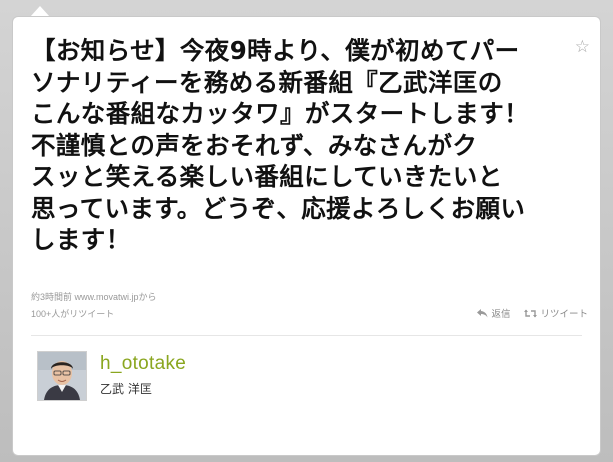  I want to click on source-suffix: から, so click(147, 297).